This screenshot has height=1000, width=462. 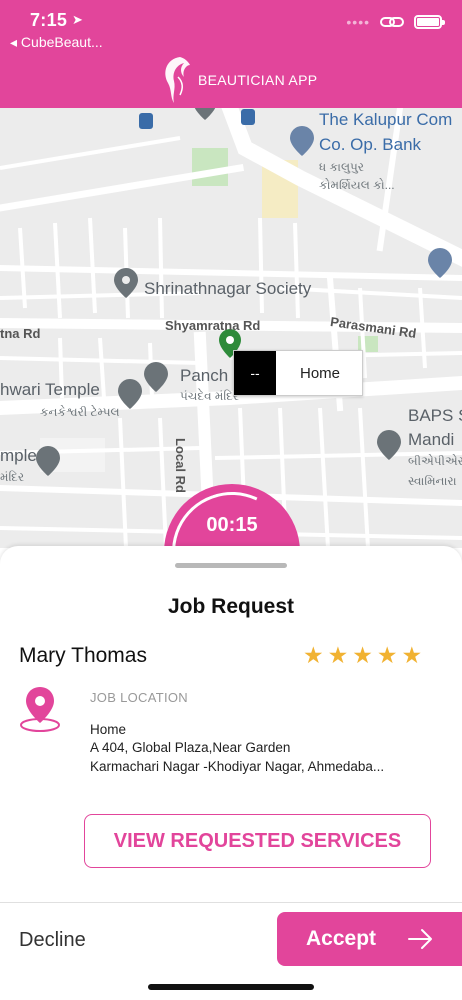 What do you see at coordinates (429, 22) in the screenshot?
I see `battery-icon` at bounding box center [429, 22].